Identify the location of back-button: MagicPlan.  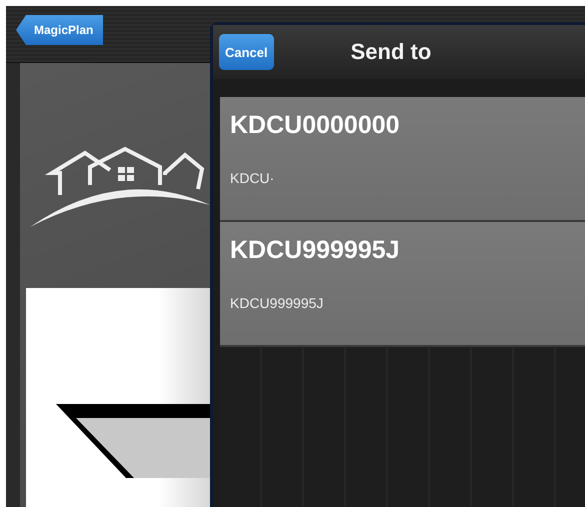
(60, 30).